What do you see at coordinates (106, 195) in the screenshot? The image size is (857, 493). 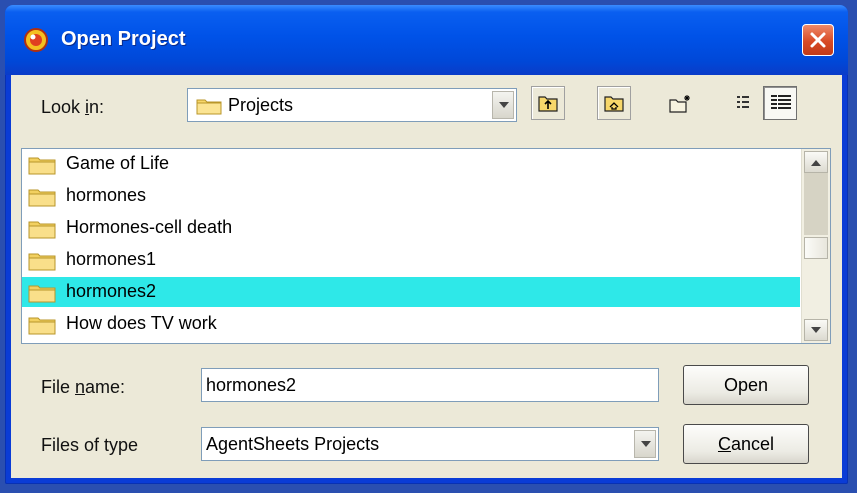 I see `file-list-item-label: hormones` at bounding box center [106, 195].